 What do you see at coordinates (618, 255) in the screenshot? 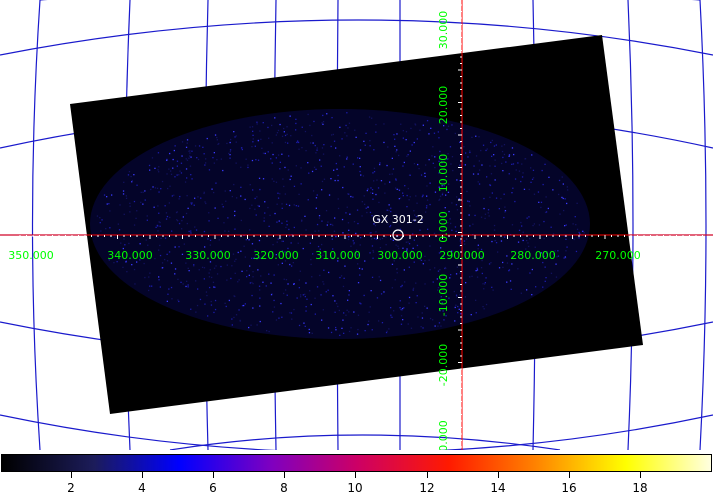
I see `glon-label-270: 270.000` at bounding box center [618, 255].